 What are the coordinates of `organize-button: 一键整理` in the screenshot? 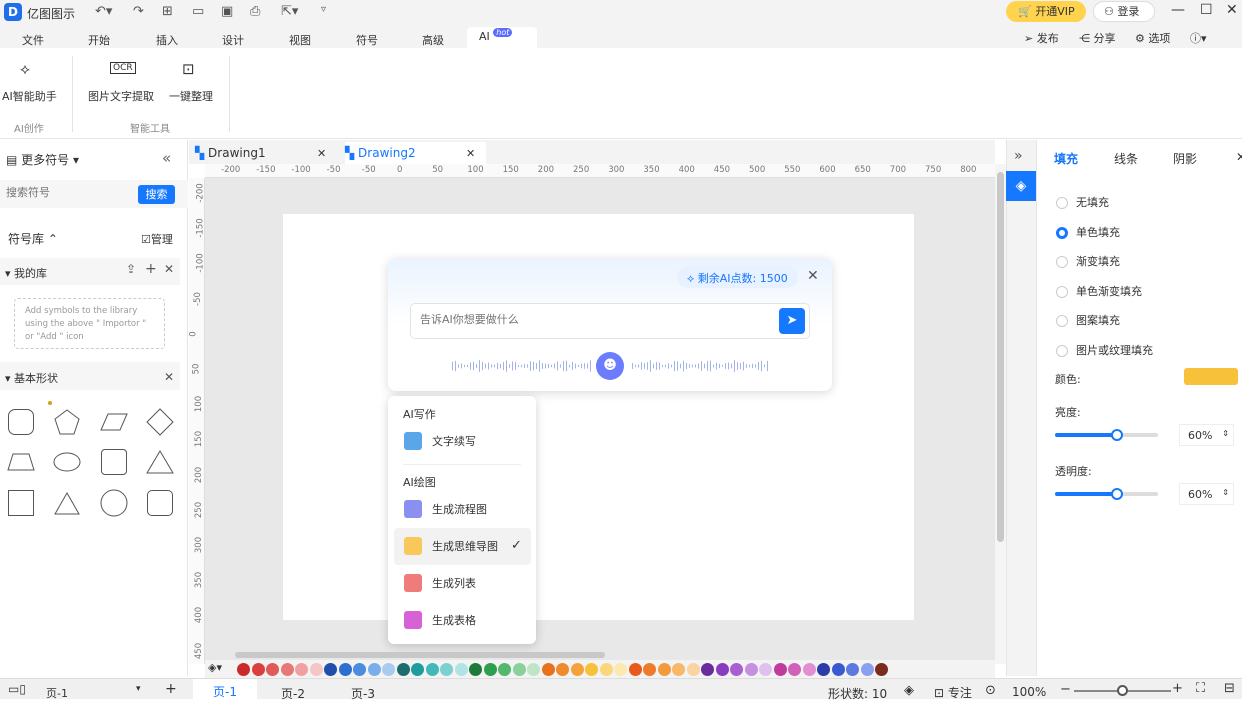 It's located at (191, 96).